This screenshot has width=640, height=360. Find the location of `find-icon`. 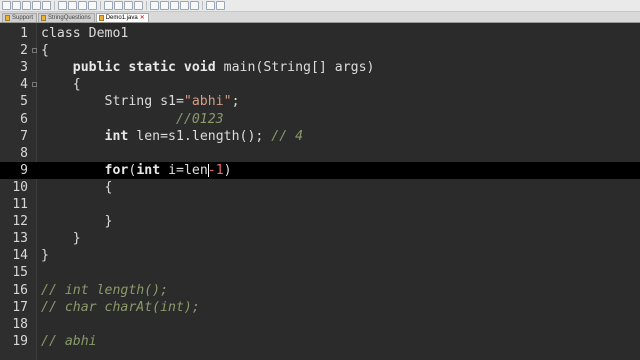

find-icon is located at coordinates (128, 5).